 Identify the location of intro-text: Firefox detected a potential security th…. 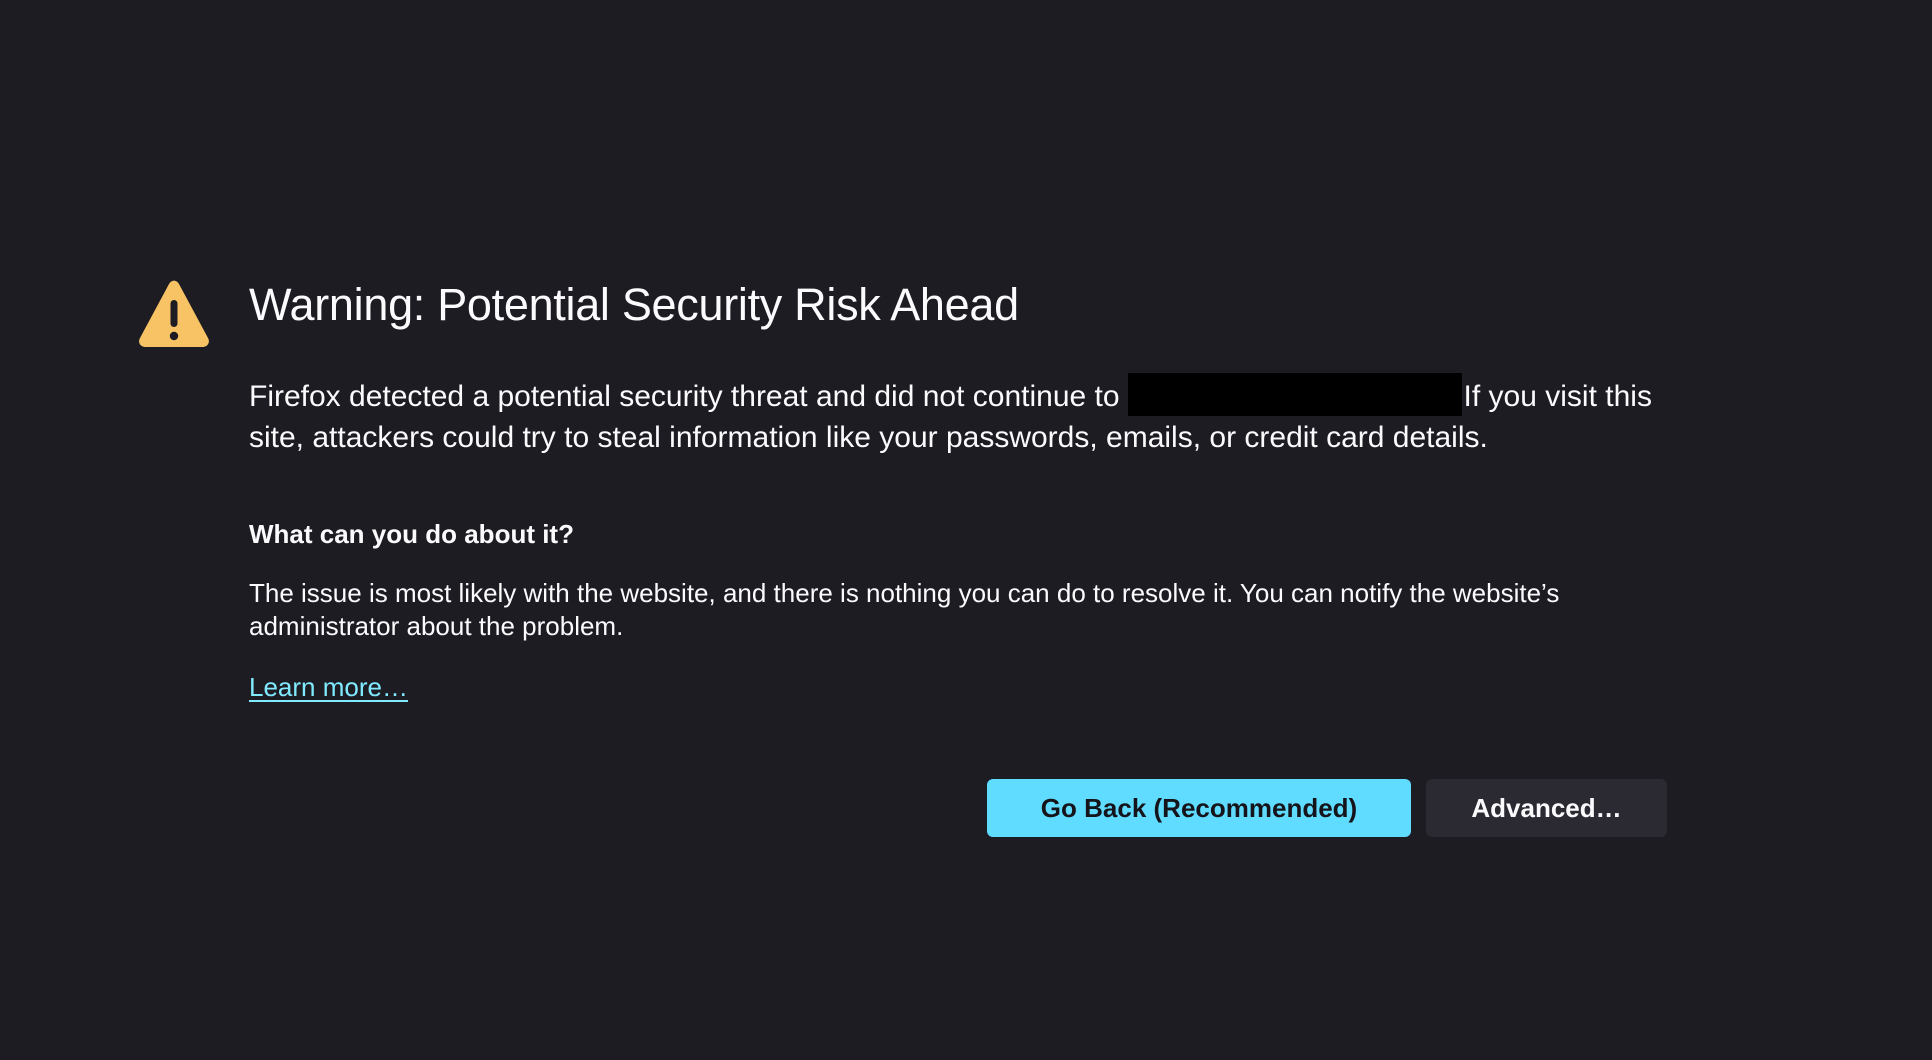
(958, 415).